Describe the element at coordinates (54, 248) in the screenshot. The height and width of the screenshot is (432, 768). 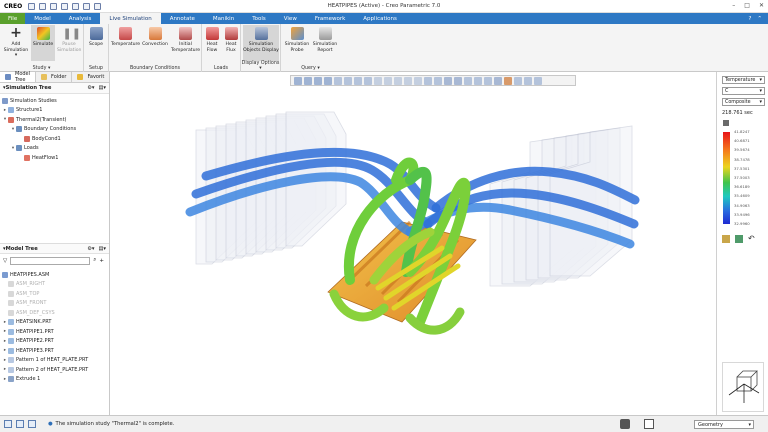
I see `model-tree-header: ▾ Model Tree ⚙▾ ▤▾` at that location.